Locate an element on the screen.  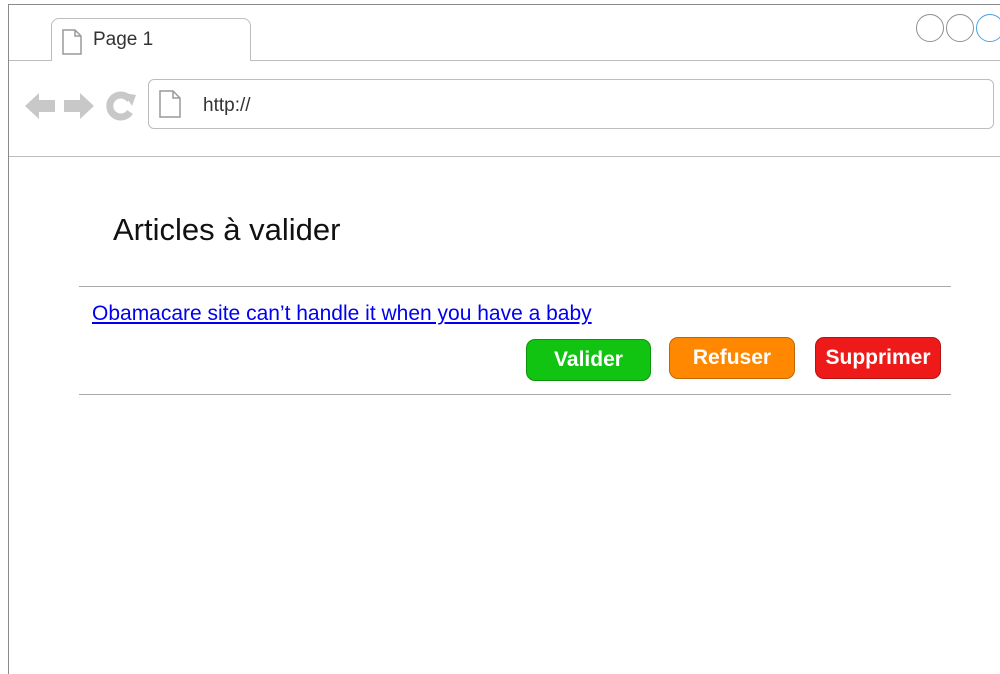
delete-button: Supprimer is located at coordinates (878, 358).